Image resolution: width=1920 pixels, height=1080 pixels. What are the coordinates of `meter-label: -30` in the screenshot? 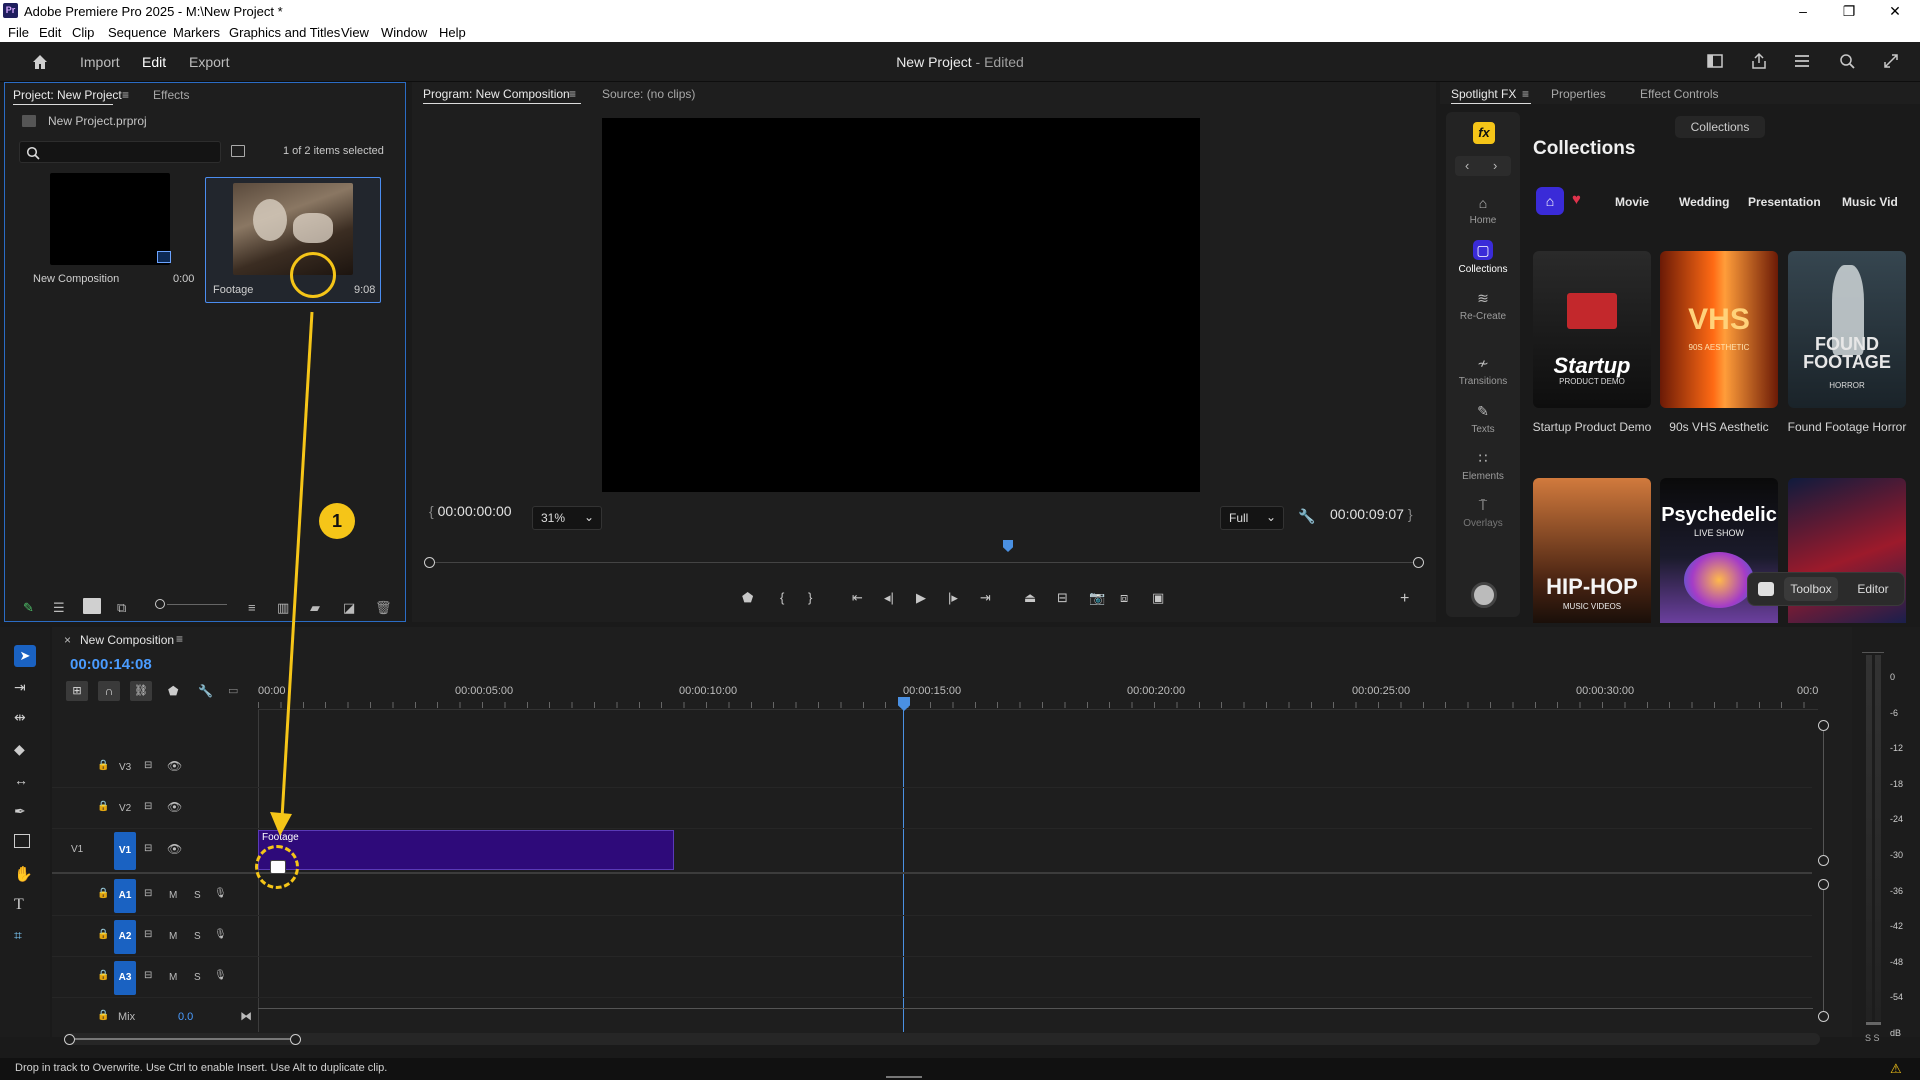 It's located at (1897, 854).